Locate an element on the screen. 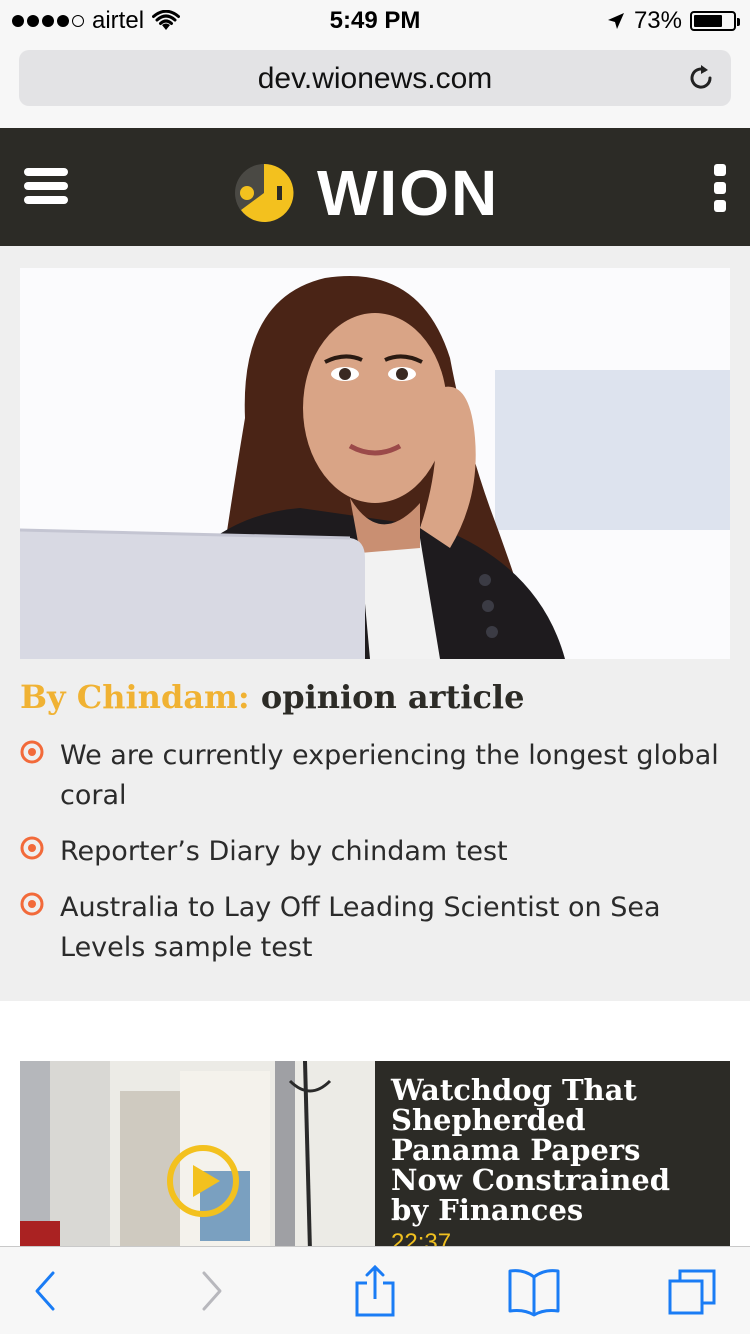  reload-icon is located at coordinates (701, 78).